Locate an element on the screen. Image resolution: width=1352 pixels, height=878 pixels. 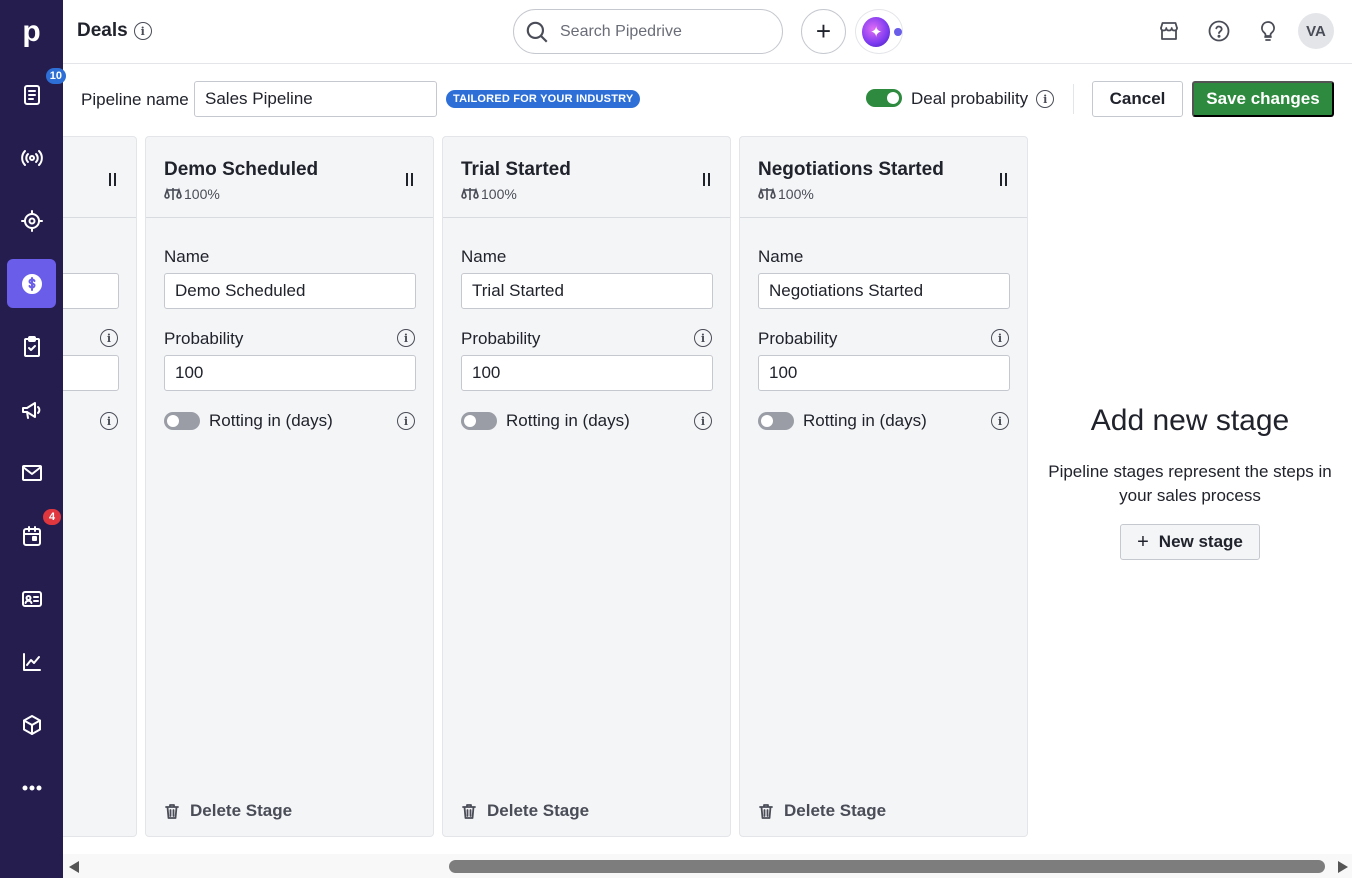
mail-icon is located at coordinates (31, 472).